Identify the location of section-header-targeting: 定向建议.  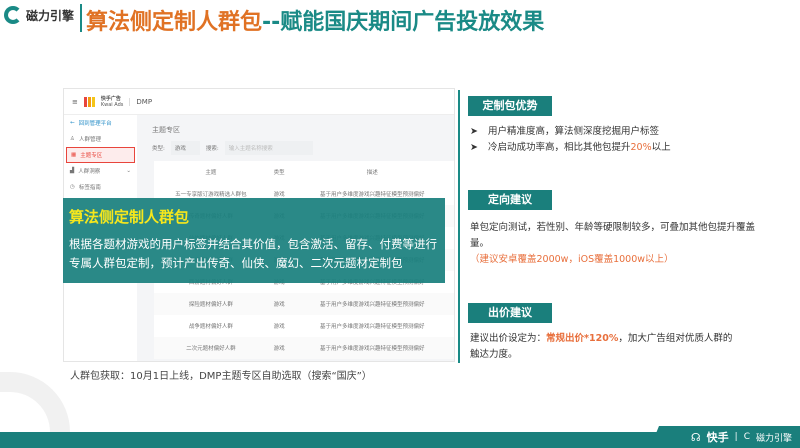
(510, 200).